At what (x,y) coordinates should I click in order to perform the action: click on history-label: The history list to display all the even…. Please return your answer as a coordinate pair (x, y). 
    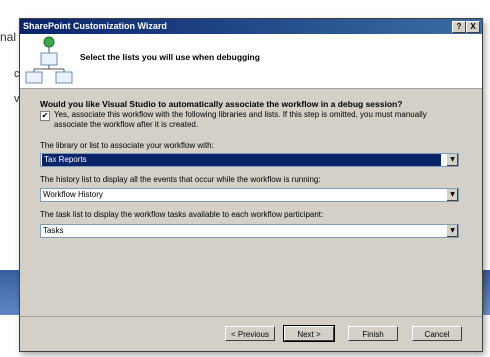
    Looking at the image, I should click on (180, 179).